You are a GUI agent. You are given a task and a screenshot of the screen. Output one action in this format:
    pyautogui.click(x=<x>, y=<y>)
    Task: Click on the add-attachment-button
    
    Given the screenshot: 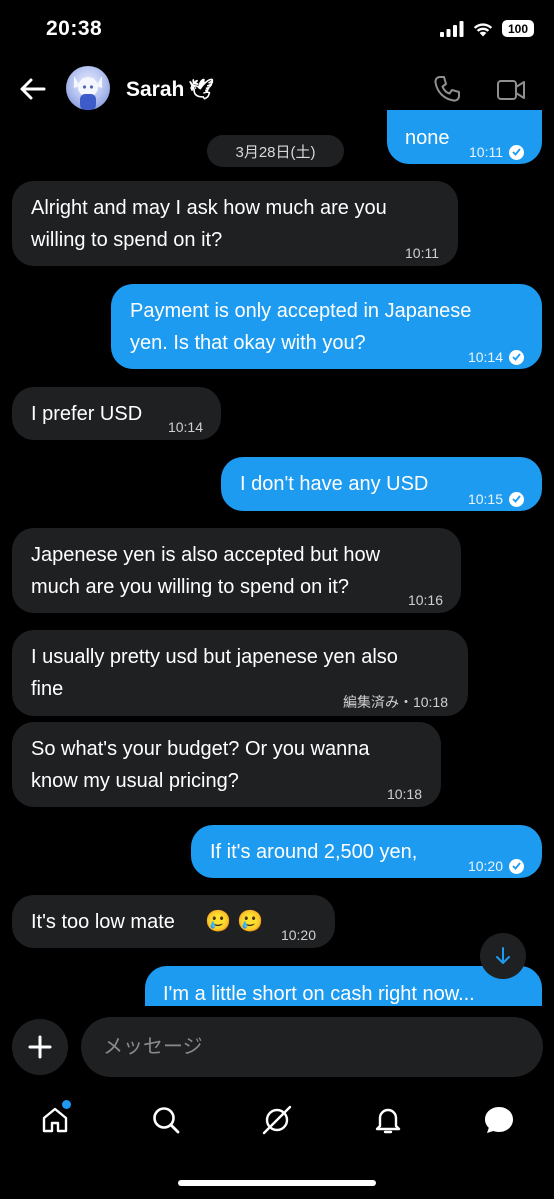 What is the action you would take?
    pyautogui.click(x=40, y=1047)
    